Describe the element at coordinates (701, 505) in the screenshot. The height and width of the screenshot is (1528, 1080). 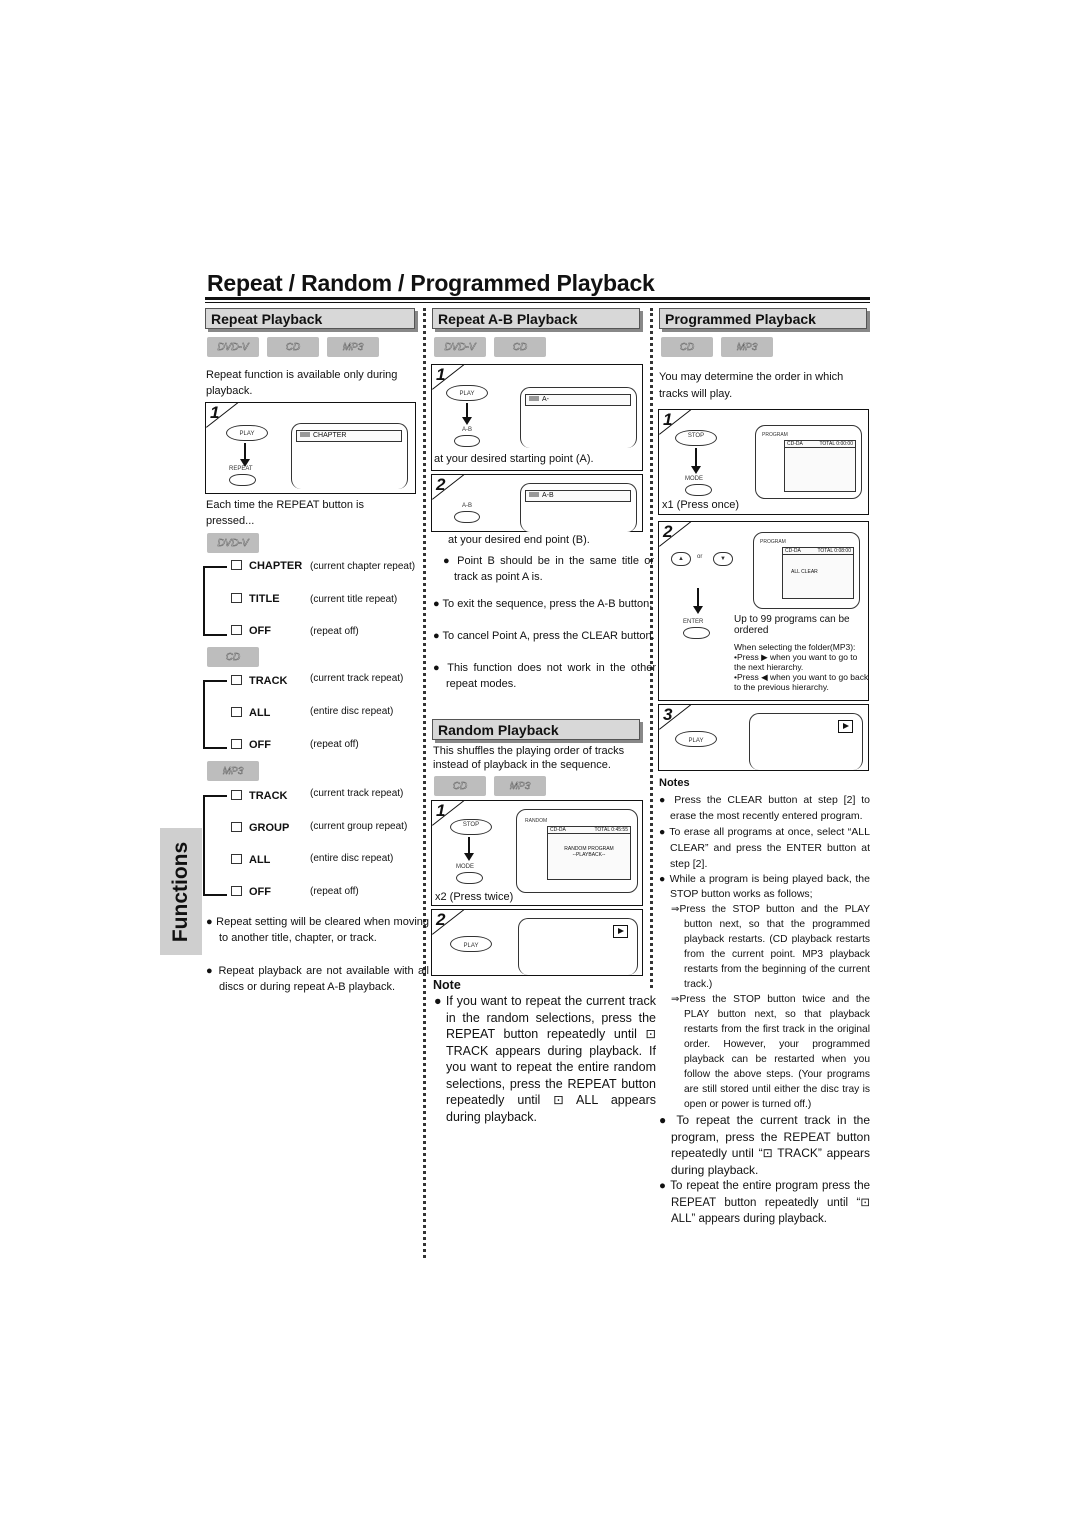
I see `step-caption: x1 (Press once)` at that location.